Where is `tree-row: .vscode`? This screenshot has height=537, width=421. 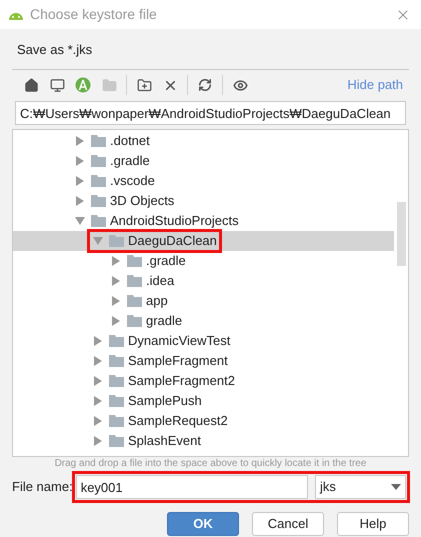
tree-row: .vscode is located at coordinates (203, 181).